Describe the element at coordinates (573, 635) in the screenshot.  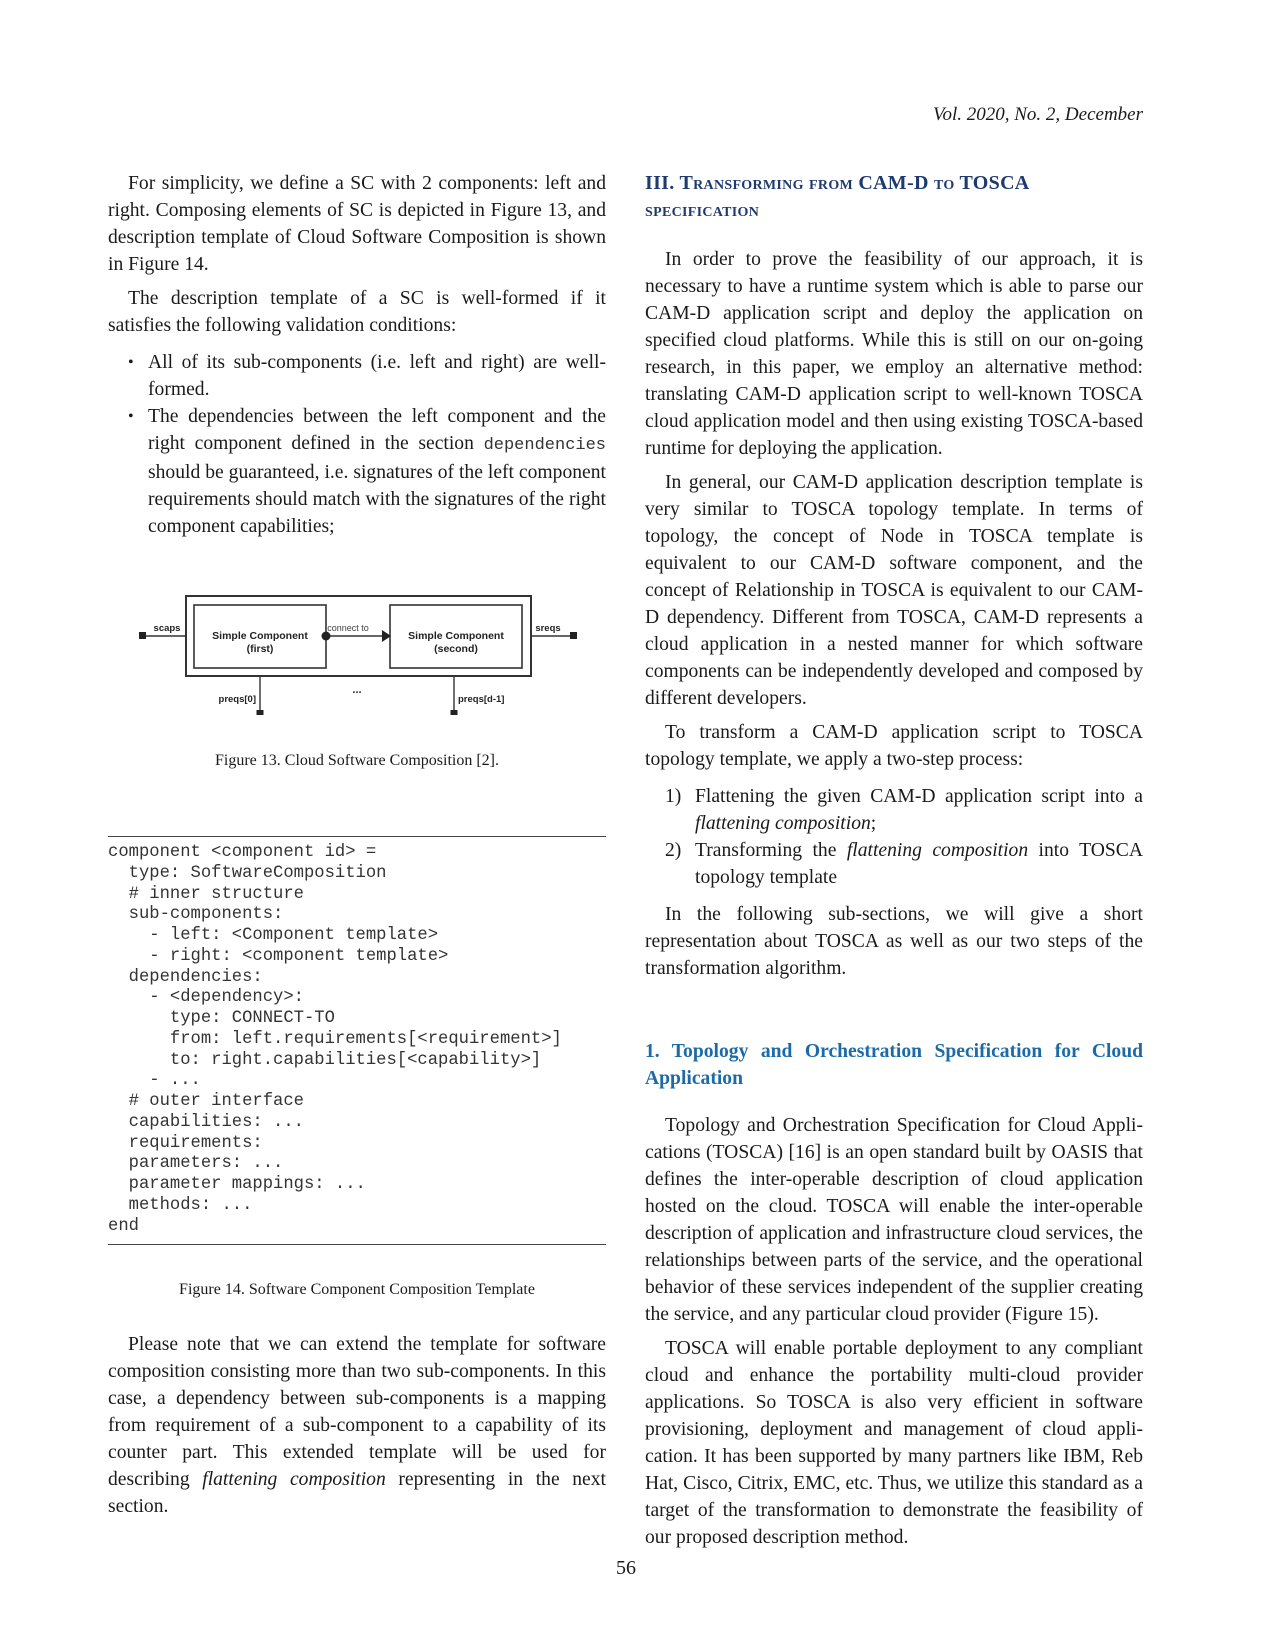
I see `sreqs-terminal` at that location.